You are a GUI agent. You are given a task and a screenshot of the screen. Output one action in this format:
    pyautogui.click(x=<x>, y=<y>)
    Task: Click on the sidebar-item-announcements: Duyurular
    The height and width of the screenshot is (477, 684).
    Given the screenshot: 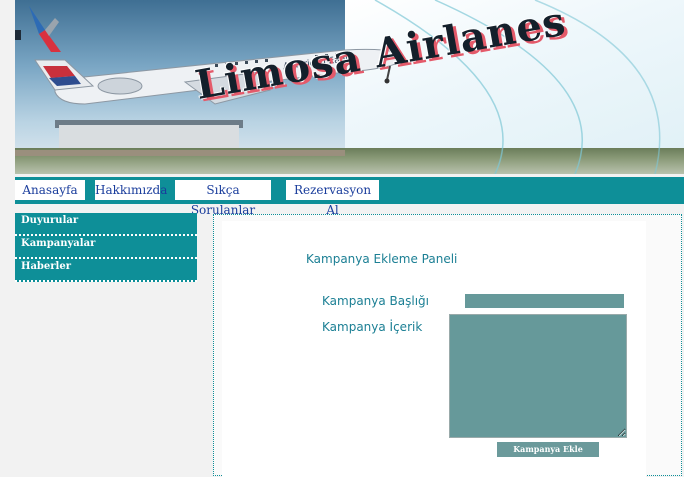 What is the action you would take?
    pyautogui.click(x=106, y=224)
    